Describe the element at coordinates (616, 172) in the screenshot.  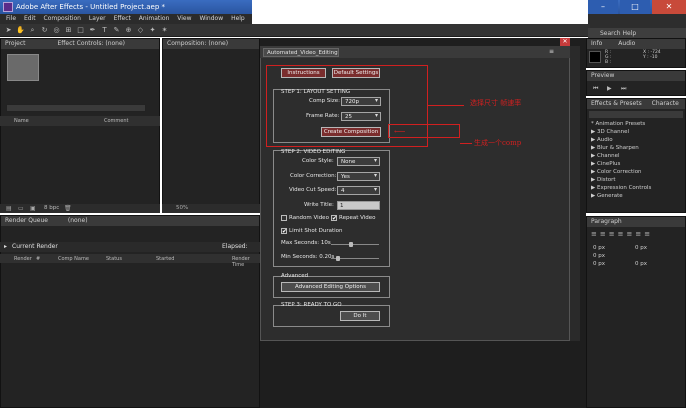
I see `effects-item: ▶ Color Correction` at that location.